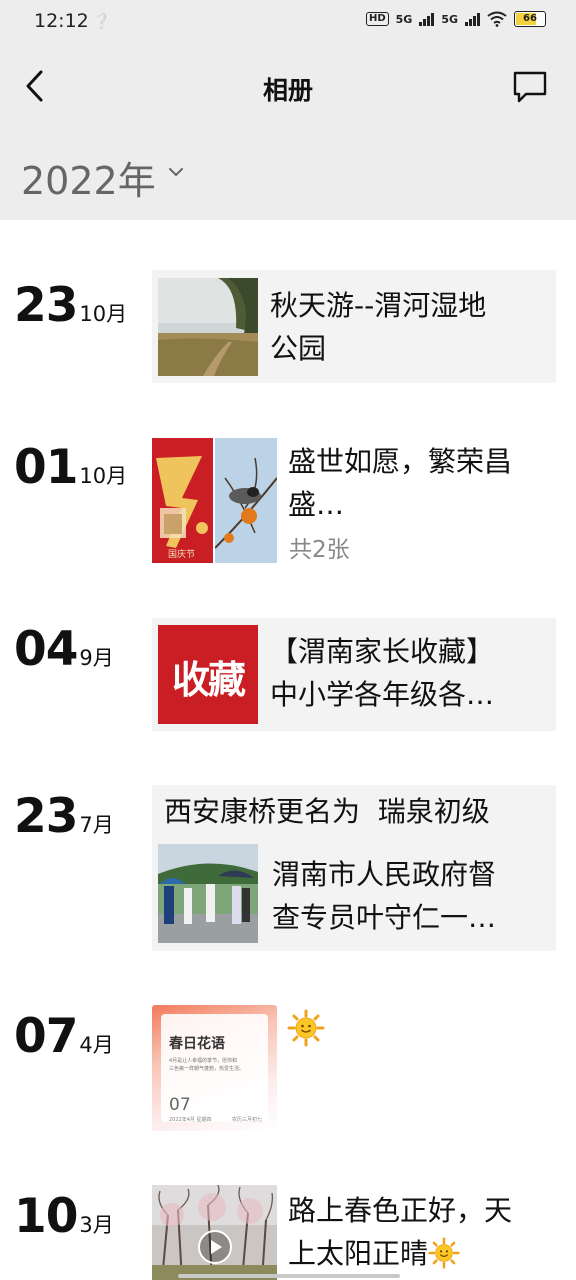 This screenshot has height=1280, width=576. What do you see at coordinates (404, 19) in the screenshot?
I see `network-label-1: 5G` at bounding box center [404, 19].